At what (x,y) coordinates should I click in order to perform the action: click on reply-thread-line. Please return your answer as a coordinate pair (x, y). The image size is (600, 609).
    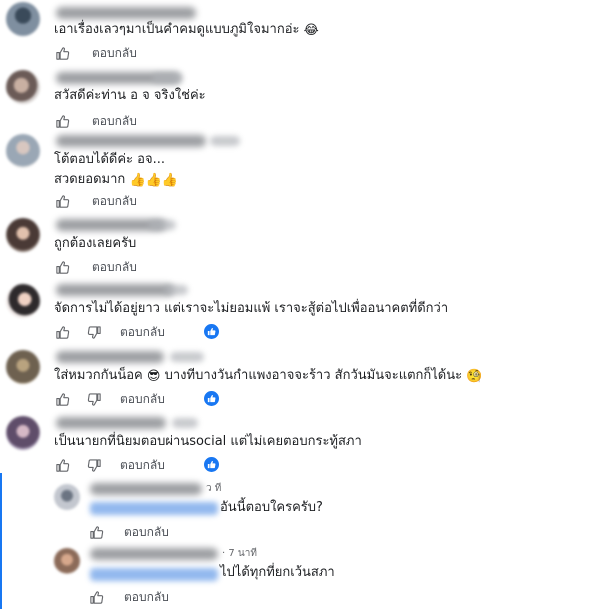
    Looking at the image, I should click on (1, 541).